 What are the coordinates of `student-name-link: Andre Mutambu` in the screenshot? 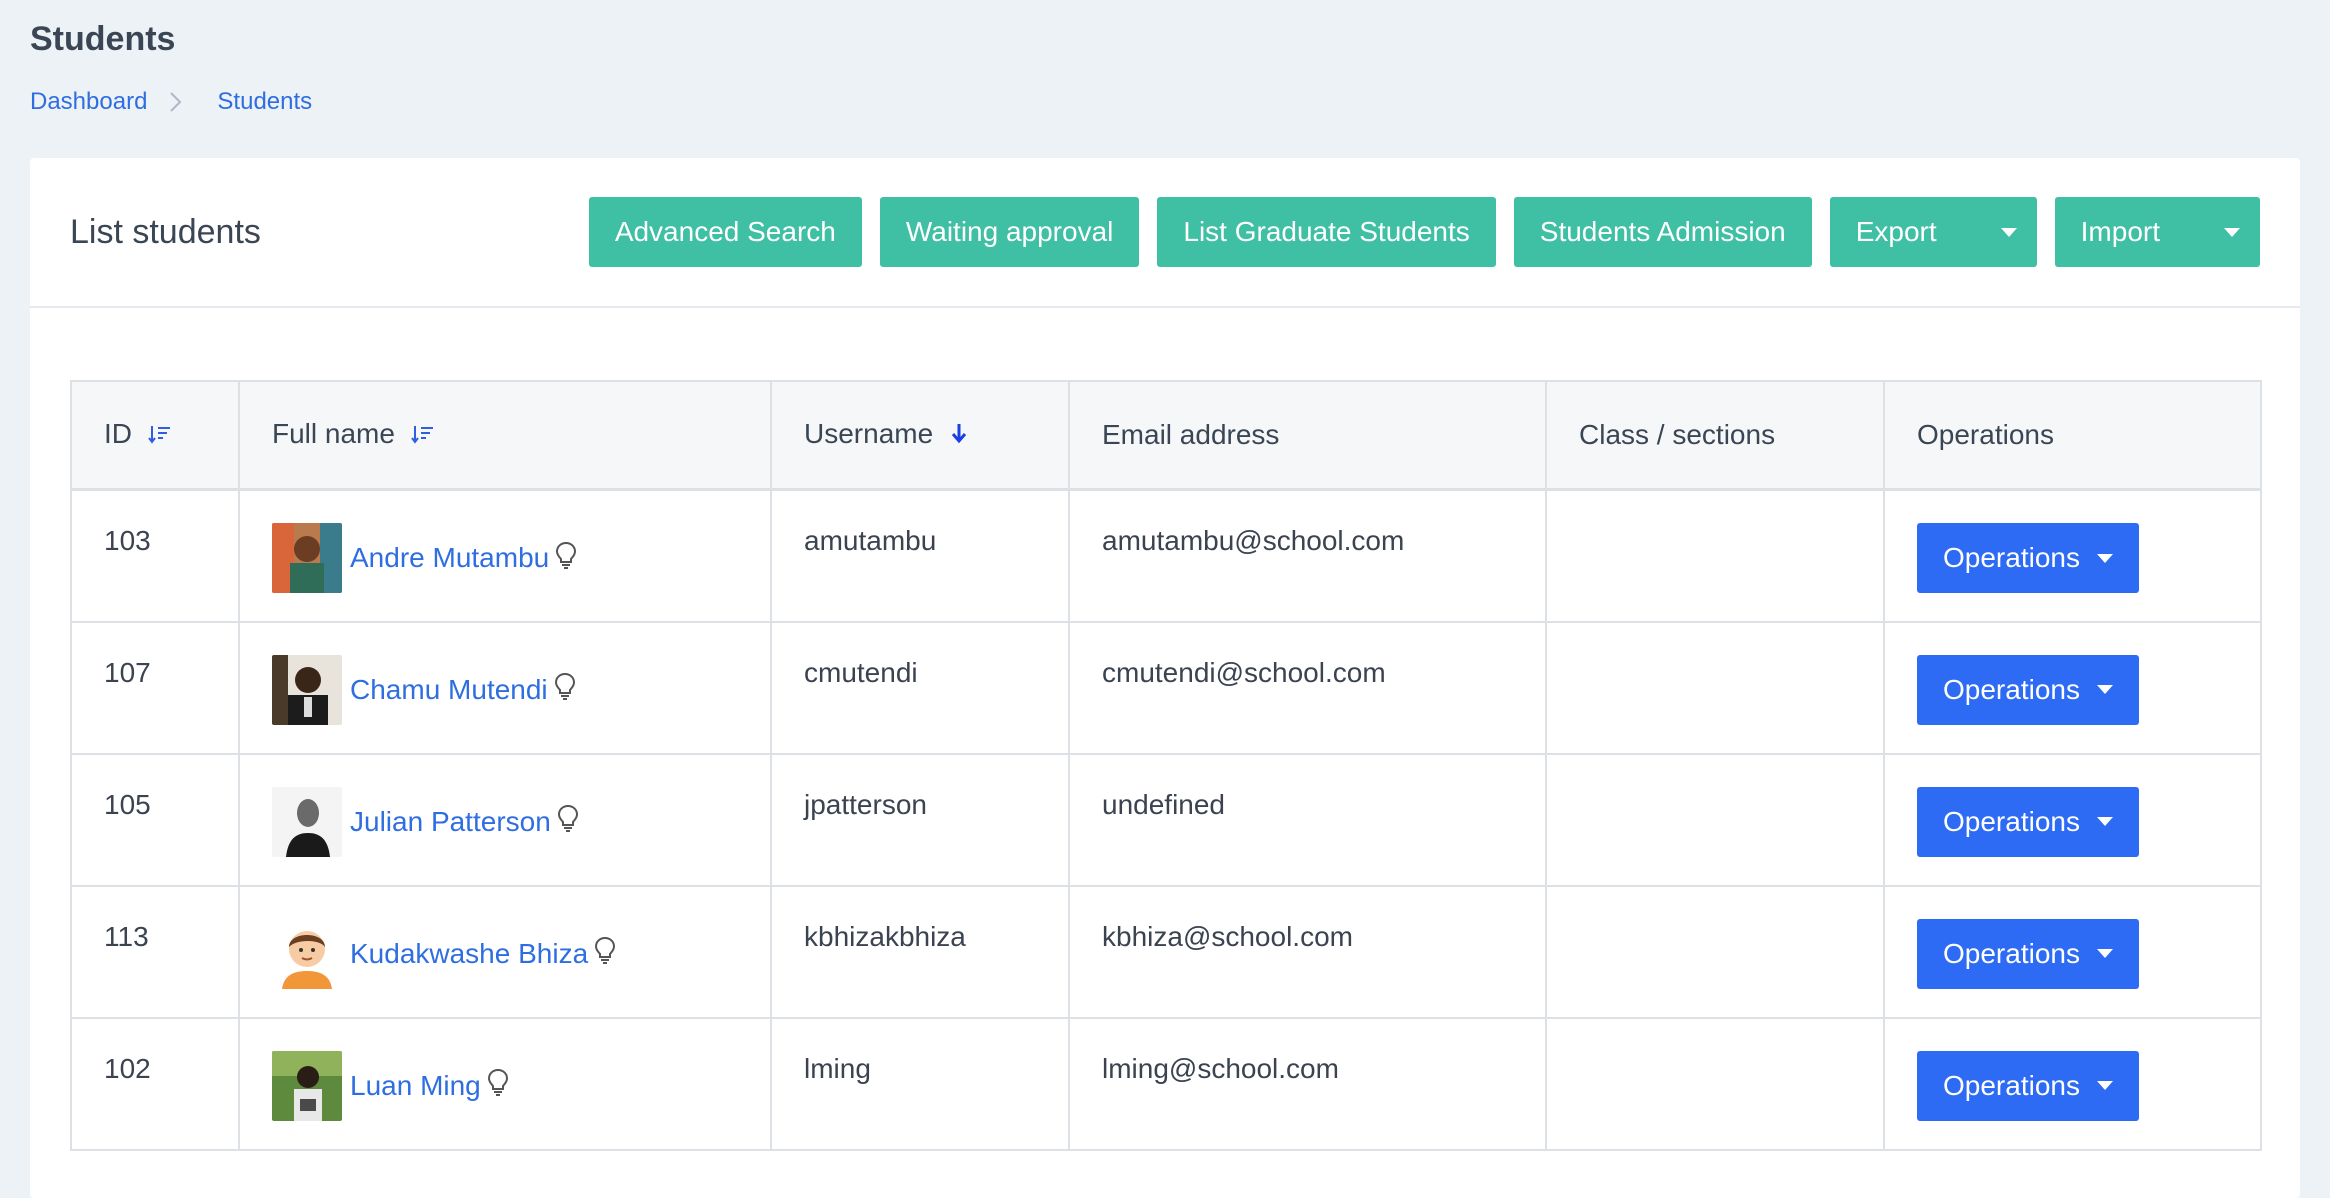 It's located at (449, 558).